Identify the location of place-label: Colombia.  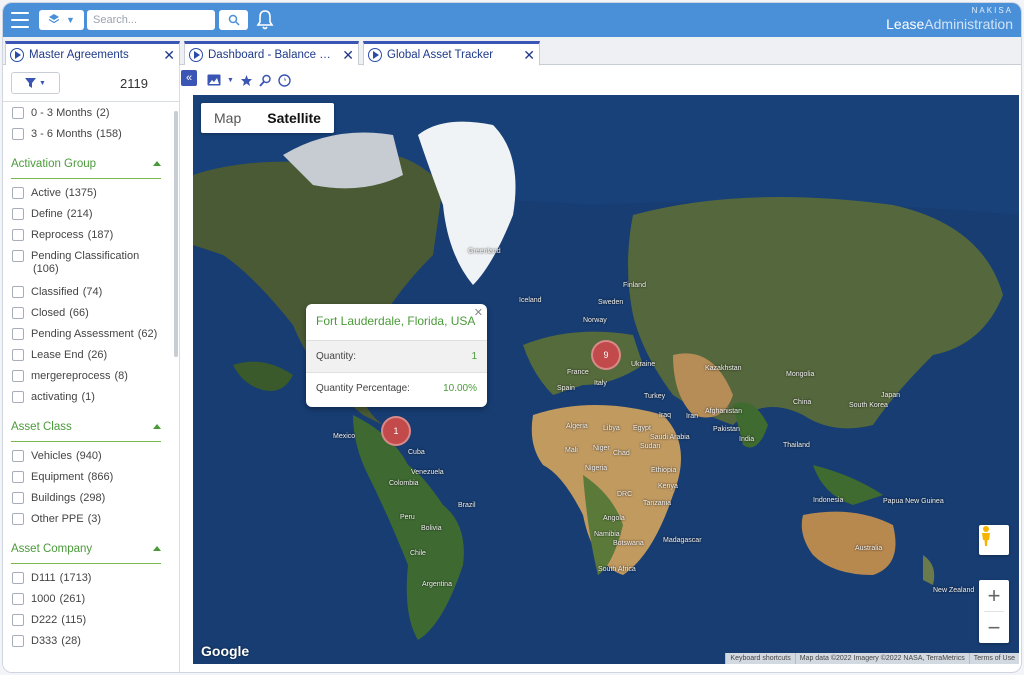
(404, 483).